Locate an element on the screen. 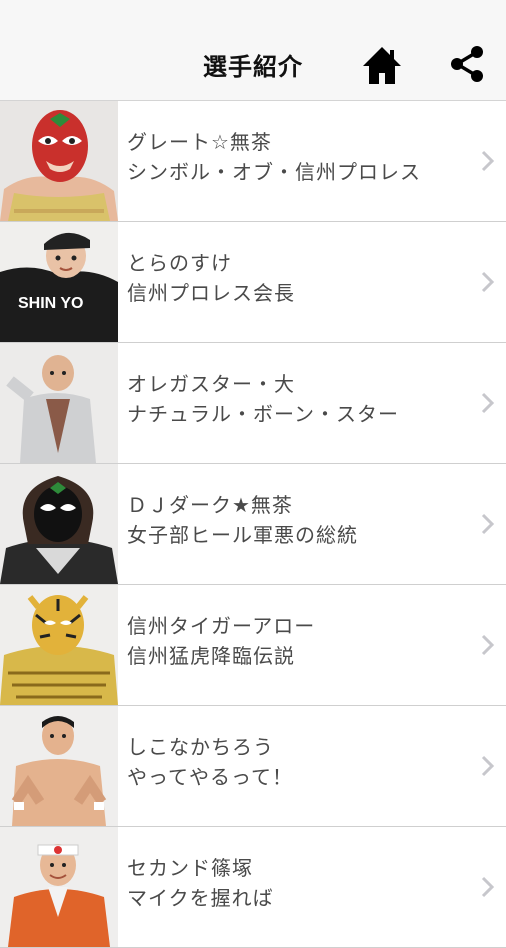  list-item: SHIN YO とらのすけ 信州プロレス会長 is located at coordinates (253, 282).